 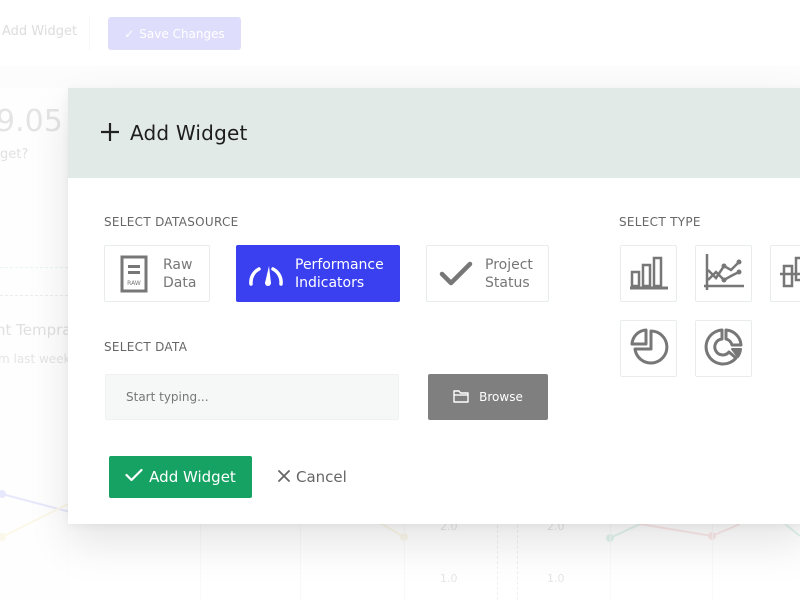 I want to click on gauge-icon, so click(x=266, y=274).